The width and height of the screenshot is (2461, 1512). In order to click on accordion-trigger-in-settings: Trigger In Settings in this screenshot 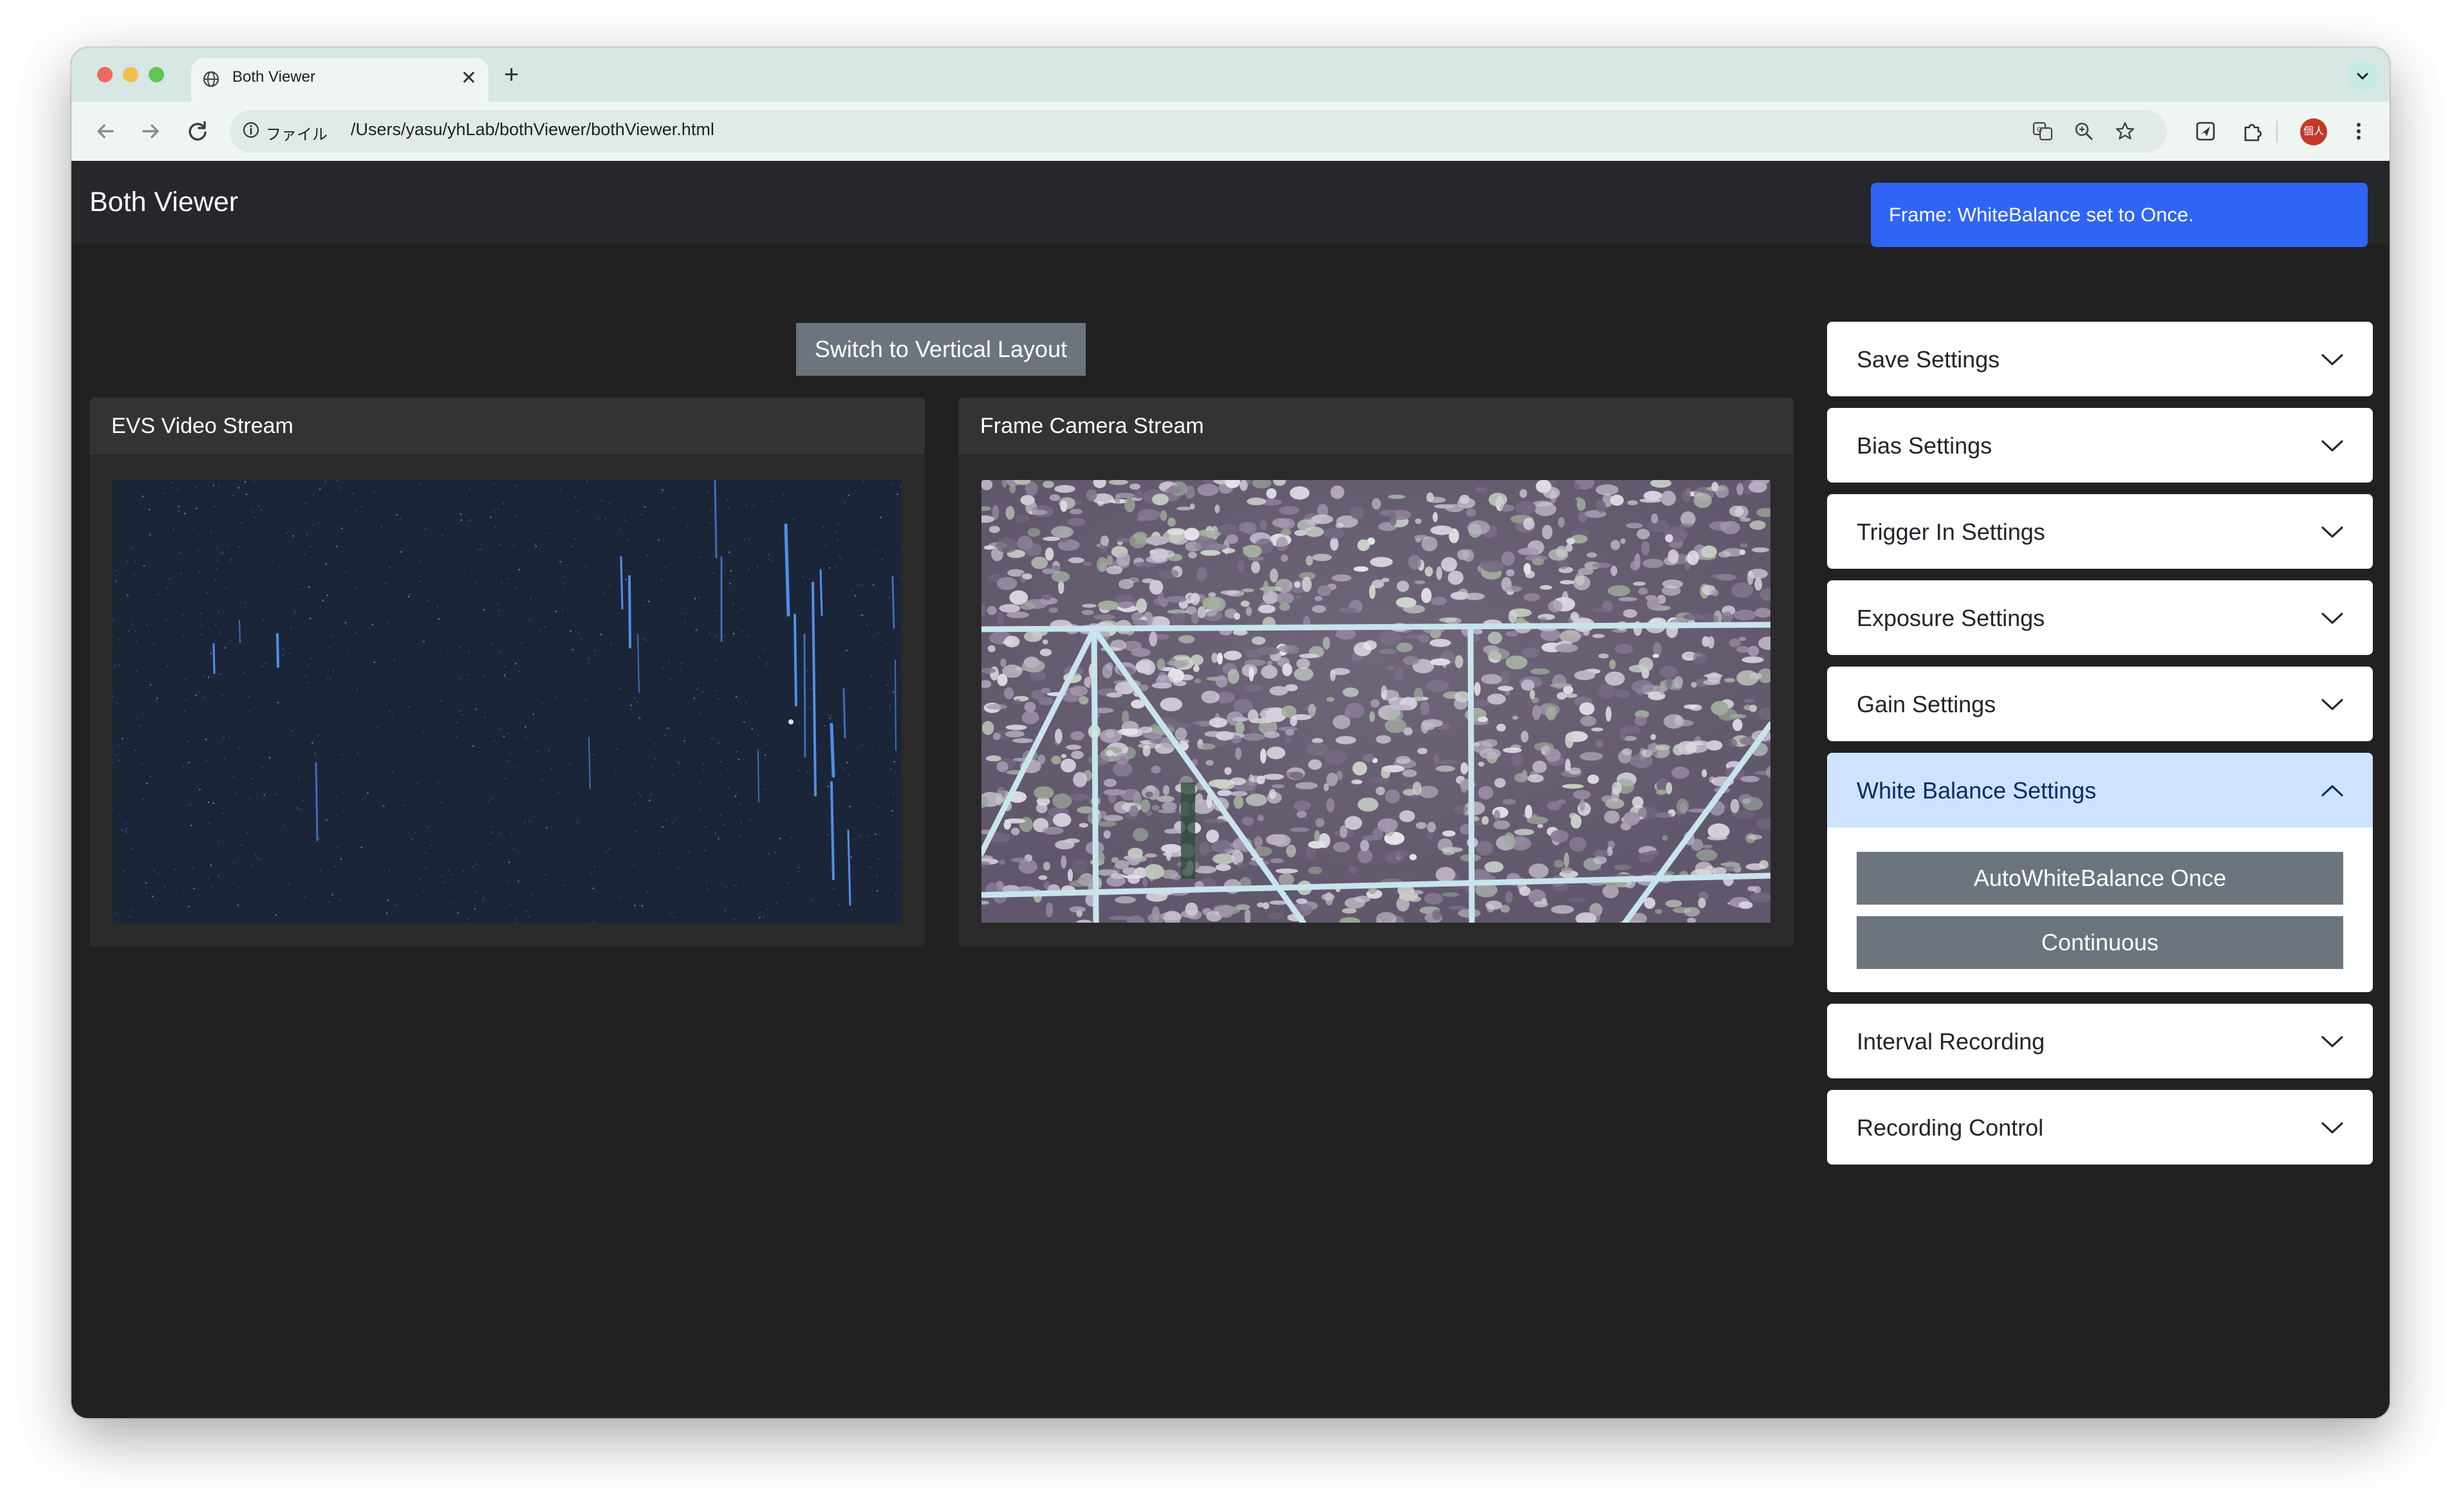, I will do `click(2100, 531)`.